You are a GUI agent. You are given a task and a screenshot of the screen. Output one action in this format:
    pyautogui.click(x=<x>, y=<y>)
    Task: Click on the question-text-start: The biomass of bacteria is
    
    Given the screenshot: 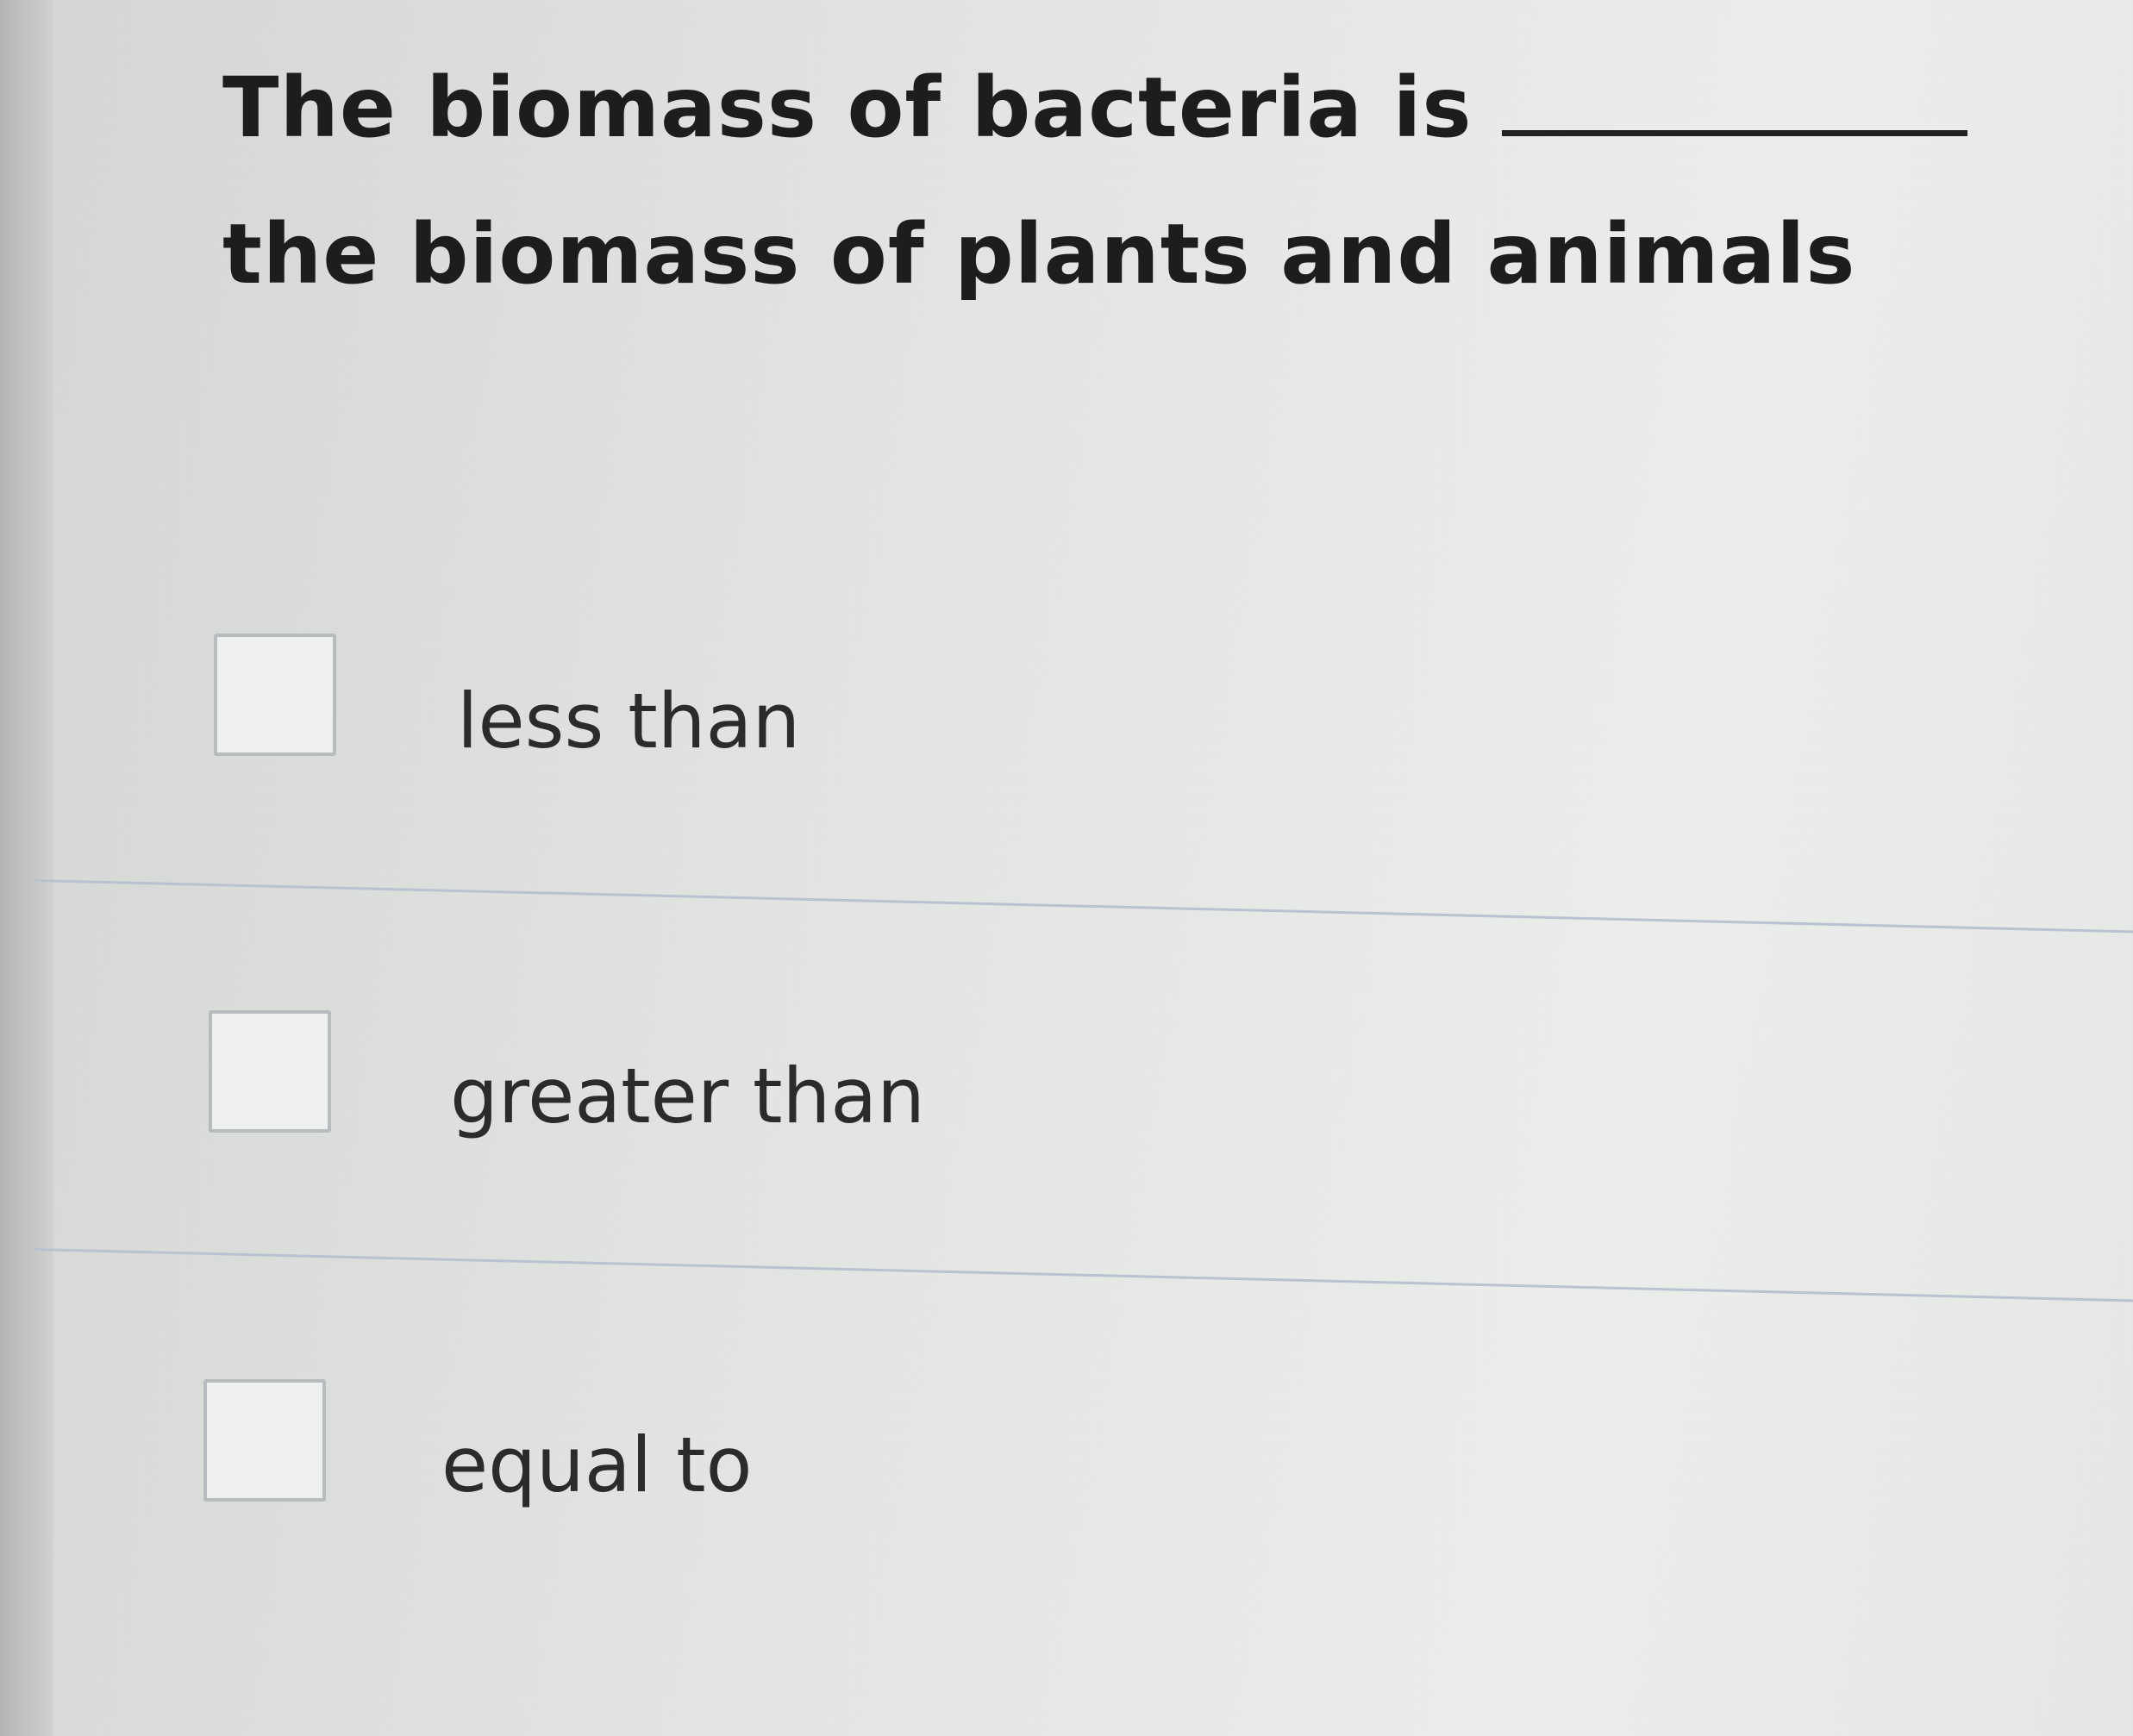 What is the action you would take?
    pyautogui.click(x=848, y=107)
    